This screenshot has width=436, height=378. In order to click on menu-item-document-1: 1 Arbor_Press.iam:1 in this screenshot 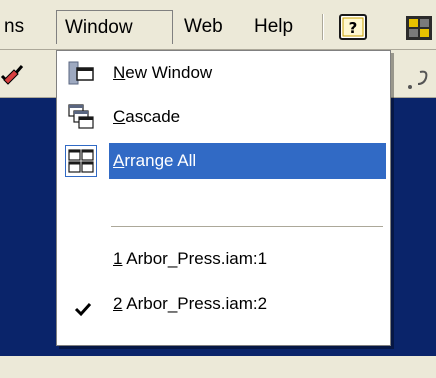, I will do `click(223, 259)`.